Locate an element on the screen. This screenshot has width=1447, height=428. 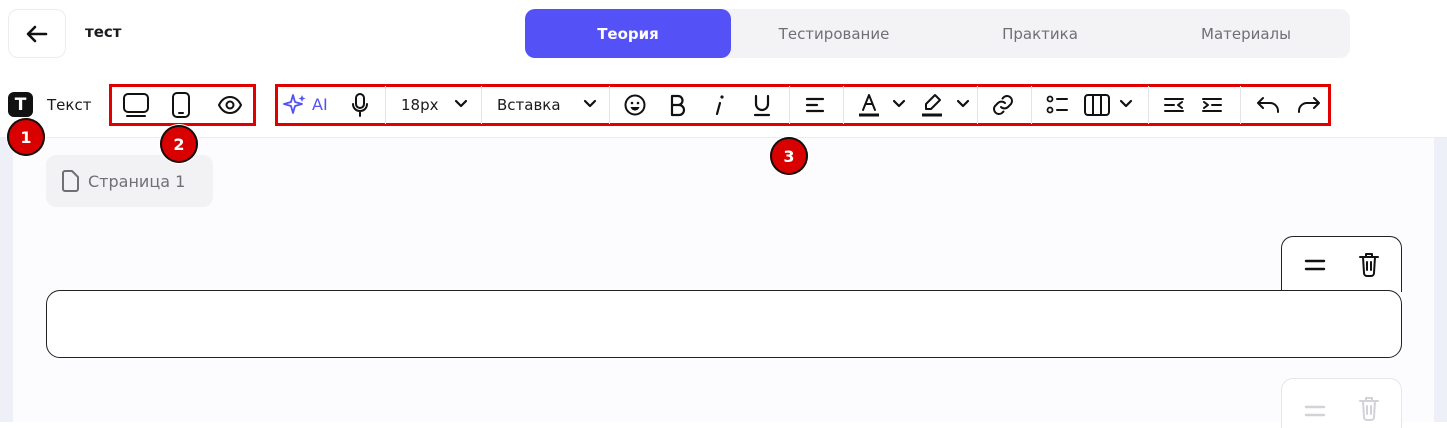
tab-testing: Тестирование is located at coordinates (834, 33).